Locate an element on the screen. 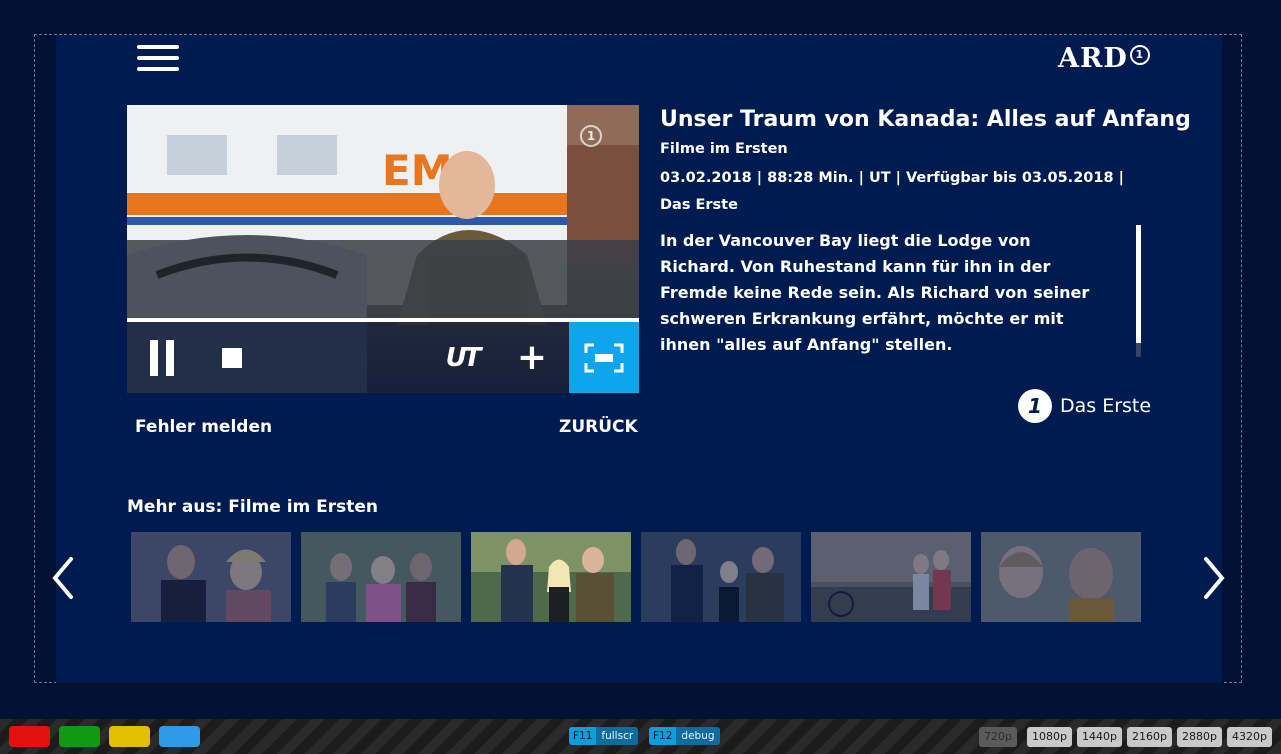 This screenshot has height=754, width=1281. yellow-button is located at coordinates (129, 736).